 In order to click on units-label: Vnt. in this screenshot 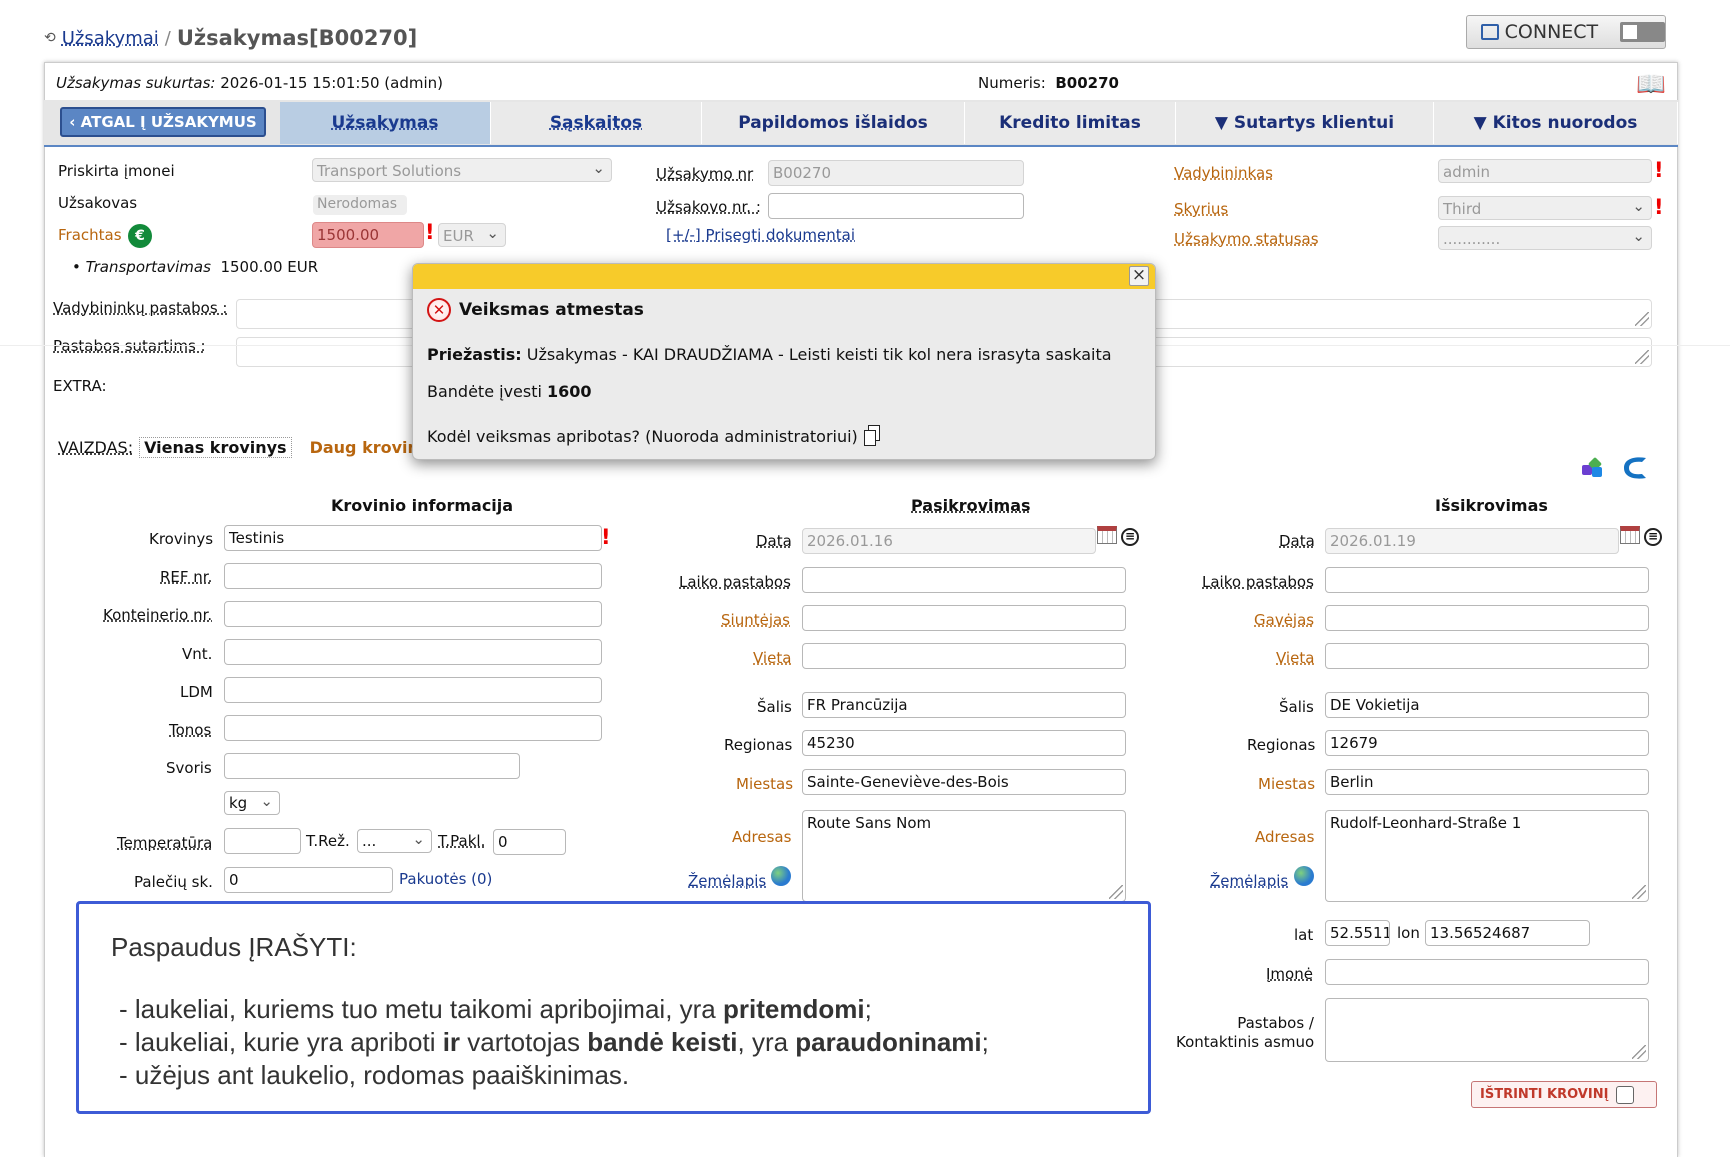, I will do `click(197, 654)`.